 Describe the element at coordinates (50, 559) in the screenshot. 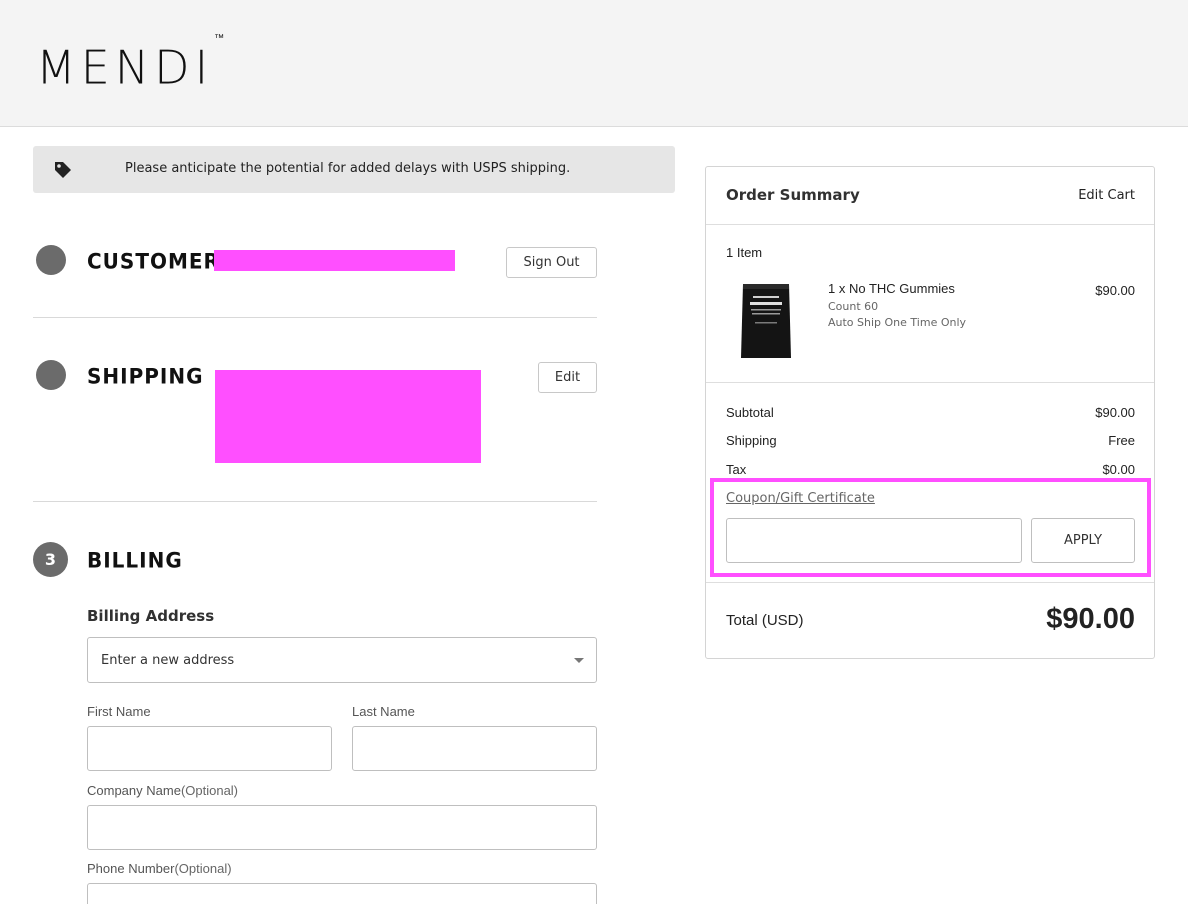

I see `billing-step-number: 3` at that location.